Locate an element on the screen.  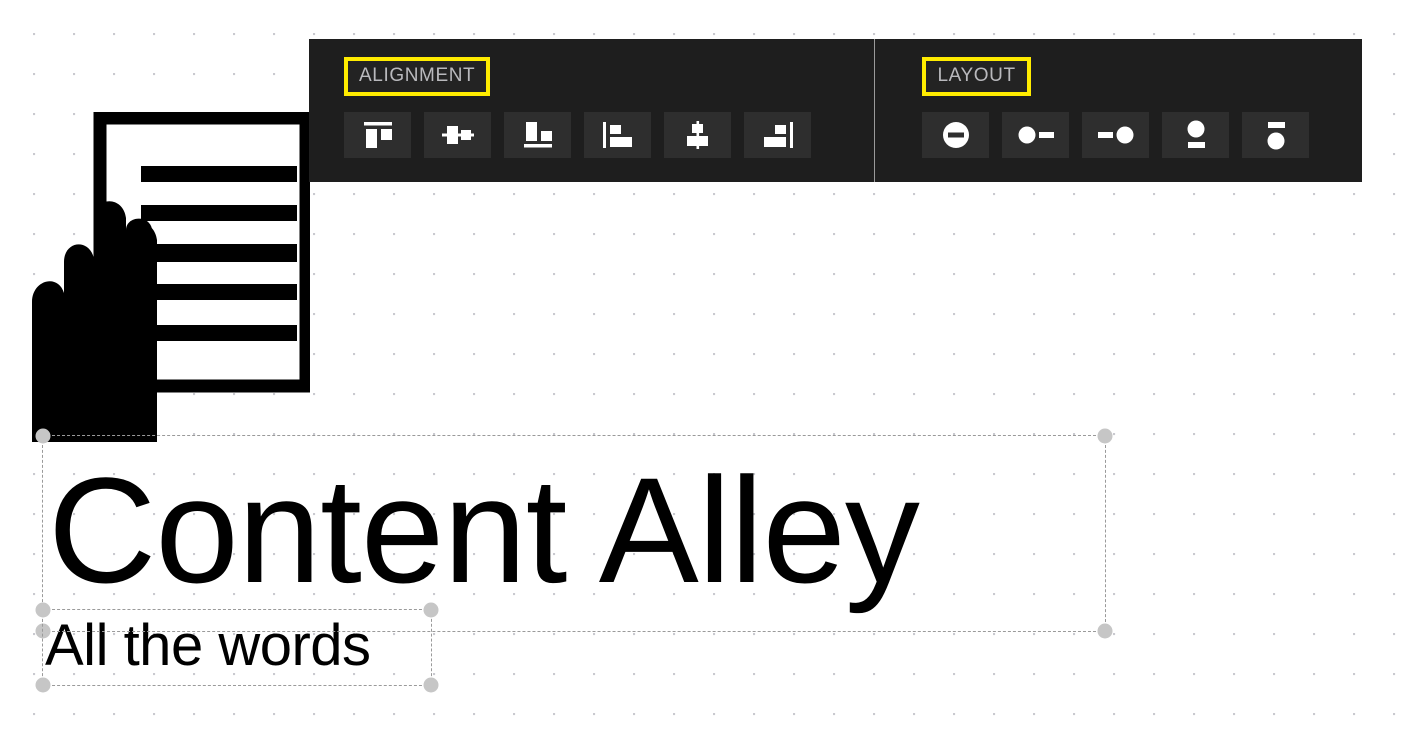
align-left-icon is located at coordinates (618, 135).